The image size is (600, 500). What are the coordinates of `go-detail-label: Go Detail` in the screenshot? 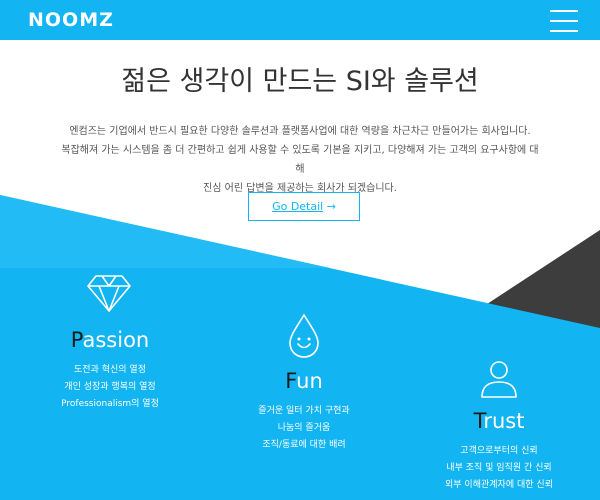 It's located at (298, 206).